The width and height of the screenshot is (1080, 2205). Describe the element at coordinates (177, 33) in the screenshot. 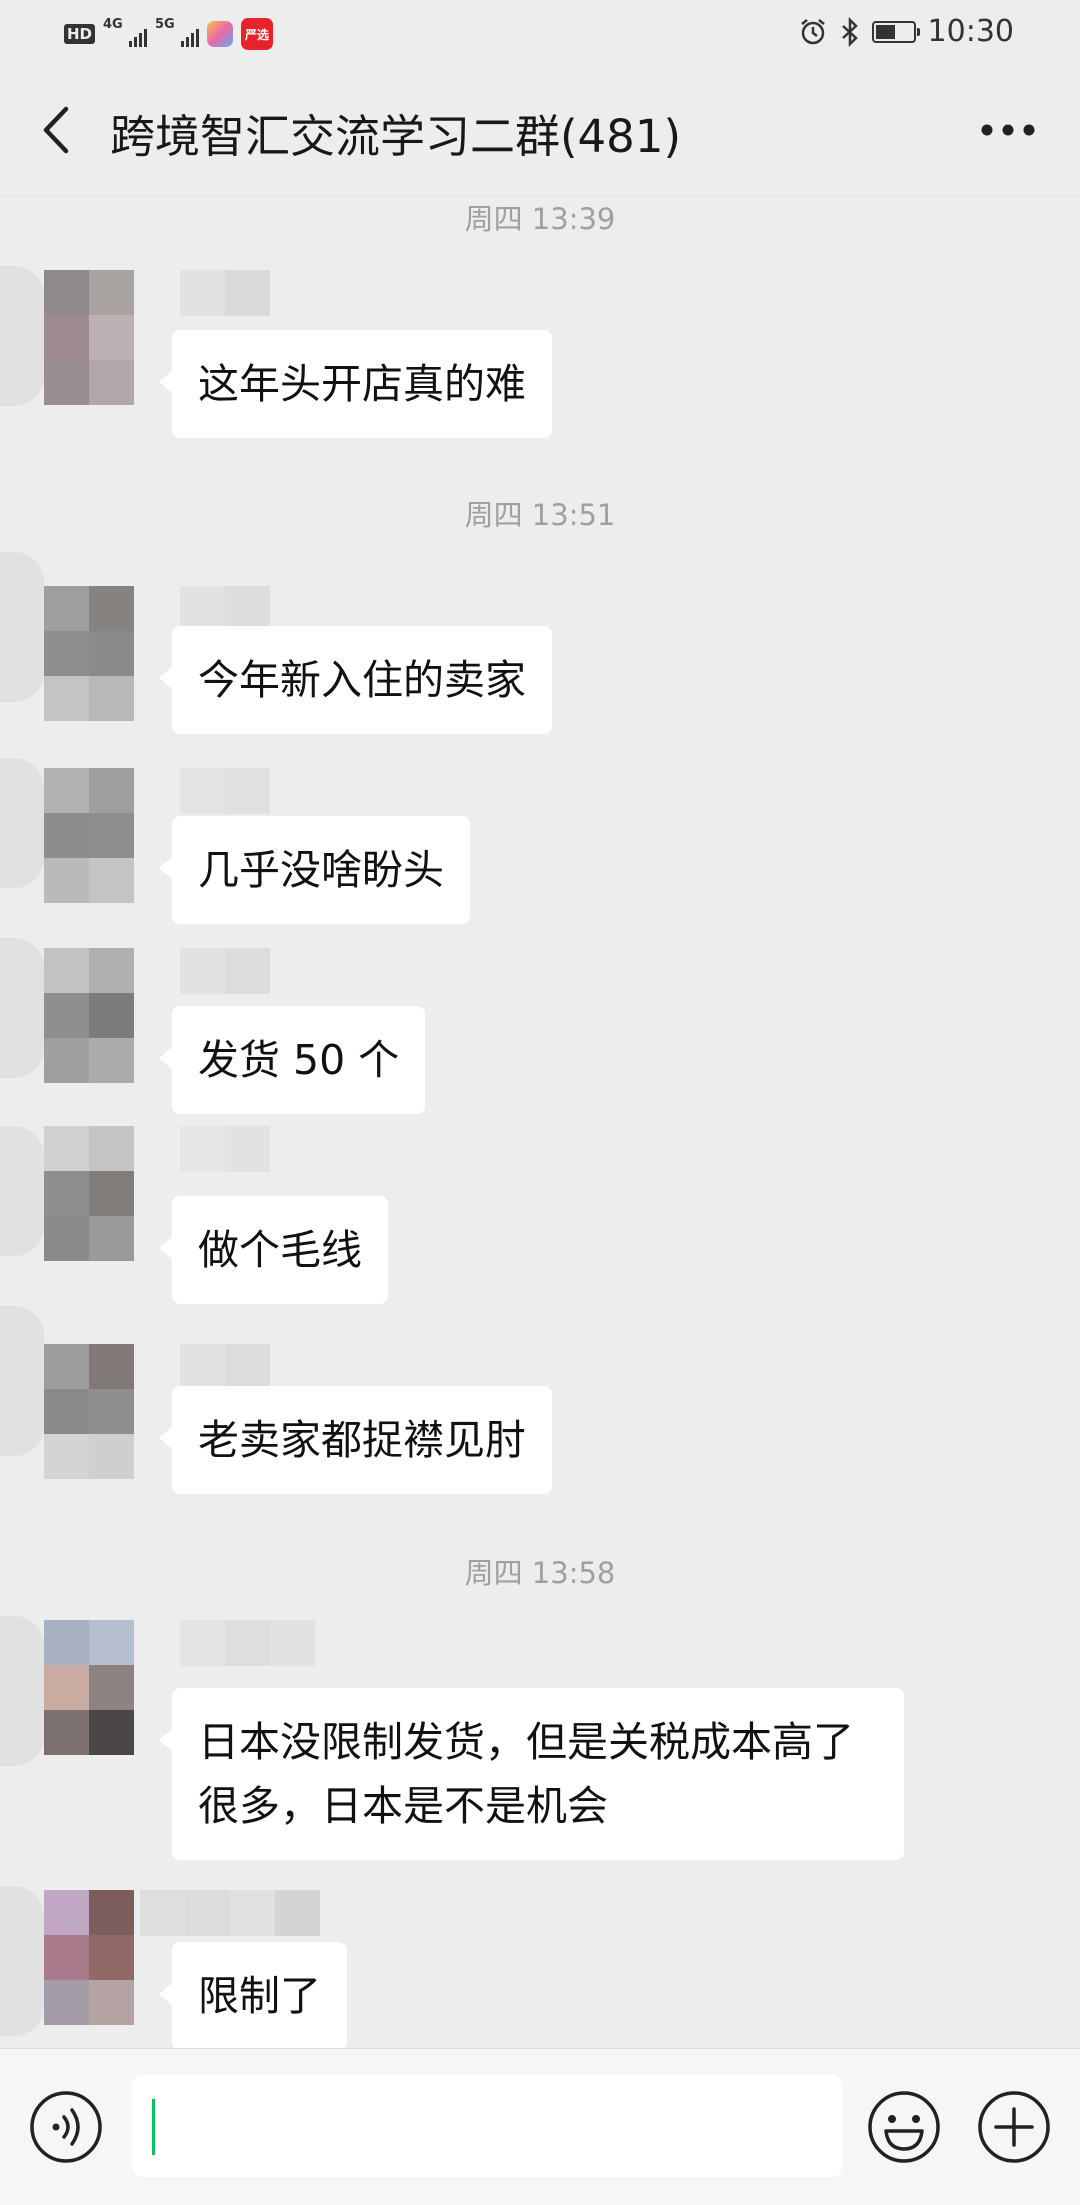

I see `signal-5g-icon: 5G` at that location.